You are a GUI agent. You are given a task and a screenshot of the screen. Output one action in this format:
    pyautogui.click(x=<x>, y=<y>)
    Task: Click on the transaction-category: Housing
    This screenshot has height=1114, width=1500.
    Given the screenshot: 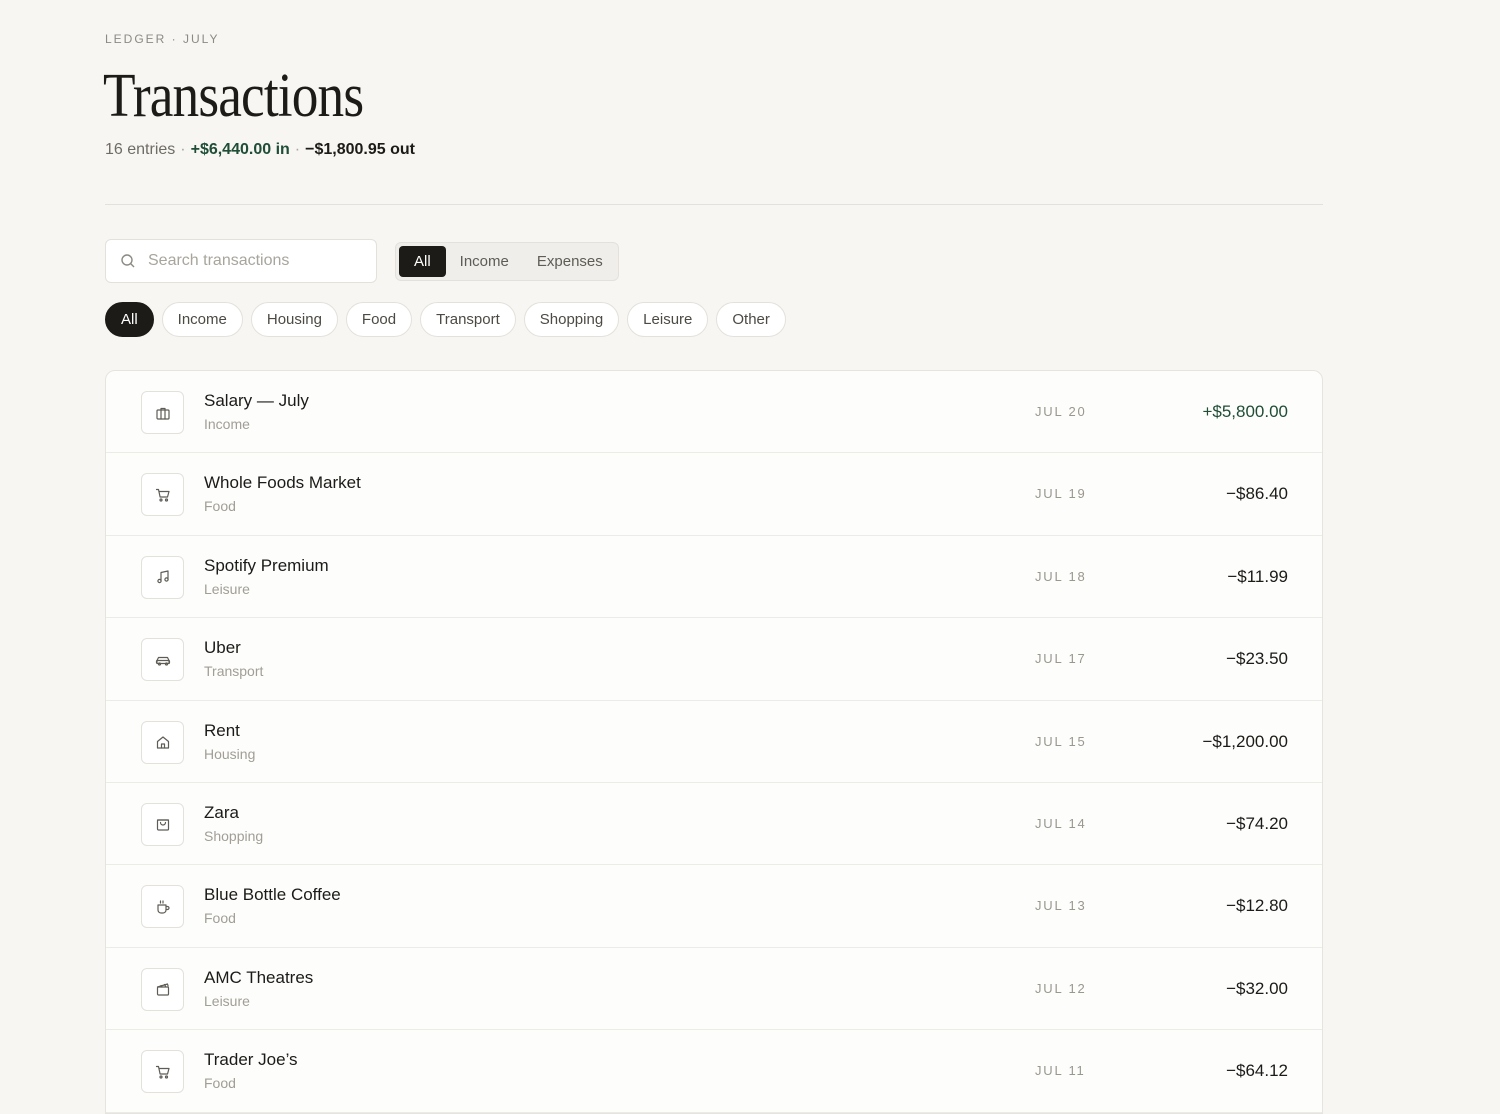 What is the action you would take?
    pyautogui.click(x=230, y=753)
    